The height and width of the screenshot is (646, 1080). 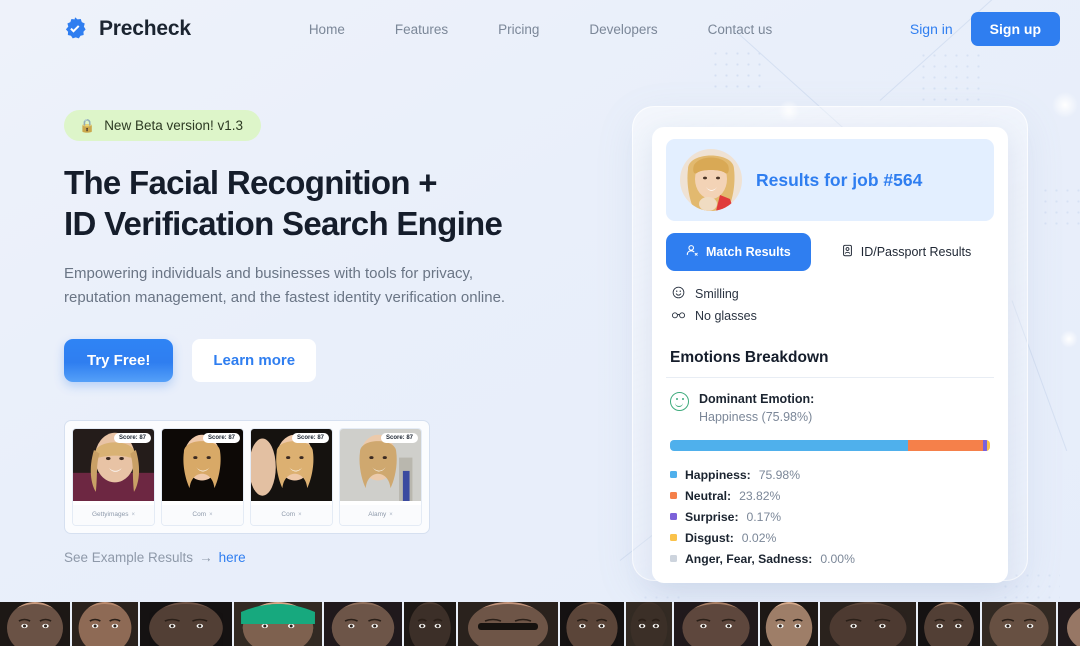 What do you see at coordinates (748, 252) in the screenshot?
I see `tab-match-results-label: Match Results` at bounding box center [748, 252].